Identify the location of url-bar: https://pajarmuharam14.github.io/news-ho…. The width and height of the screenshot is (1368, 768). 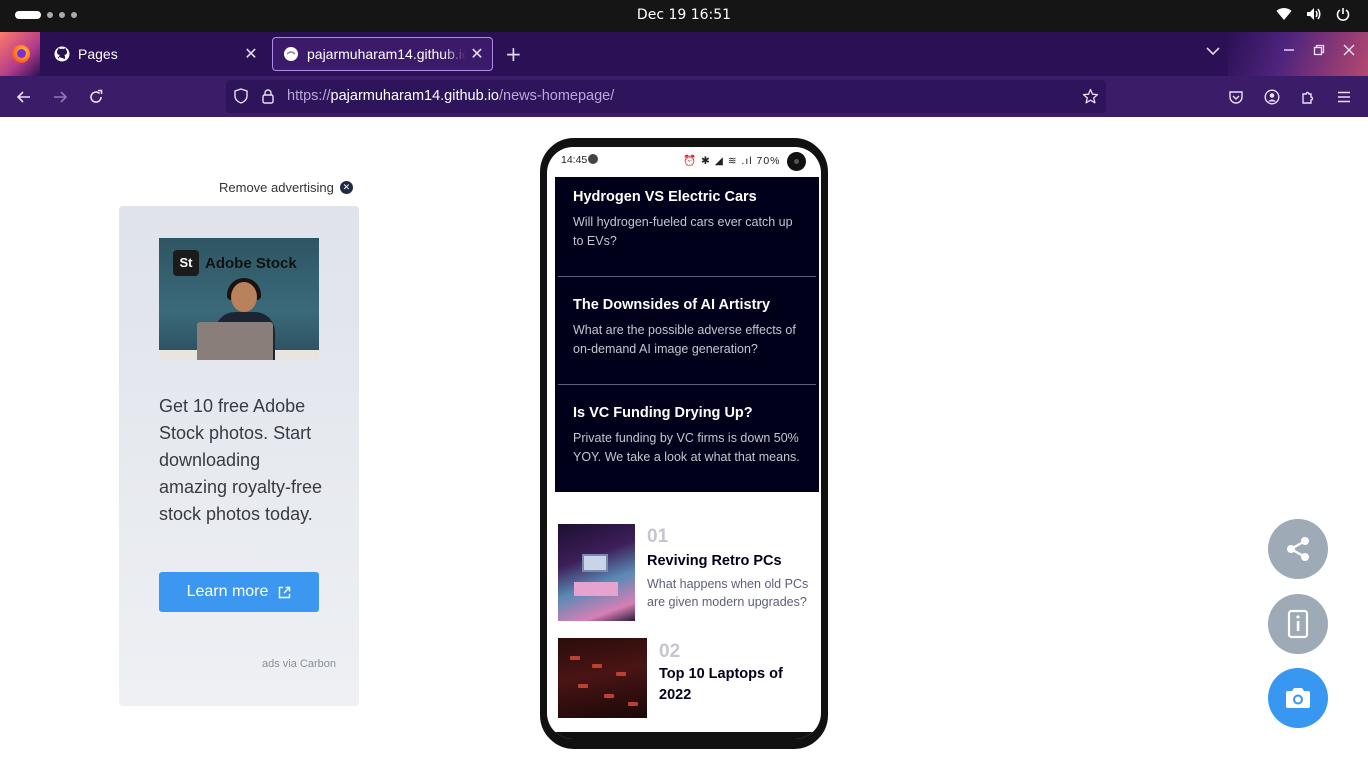
(666, 96).